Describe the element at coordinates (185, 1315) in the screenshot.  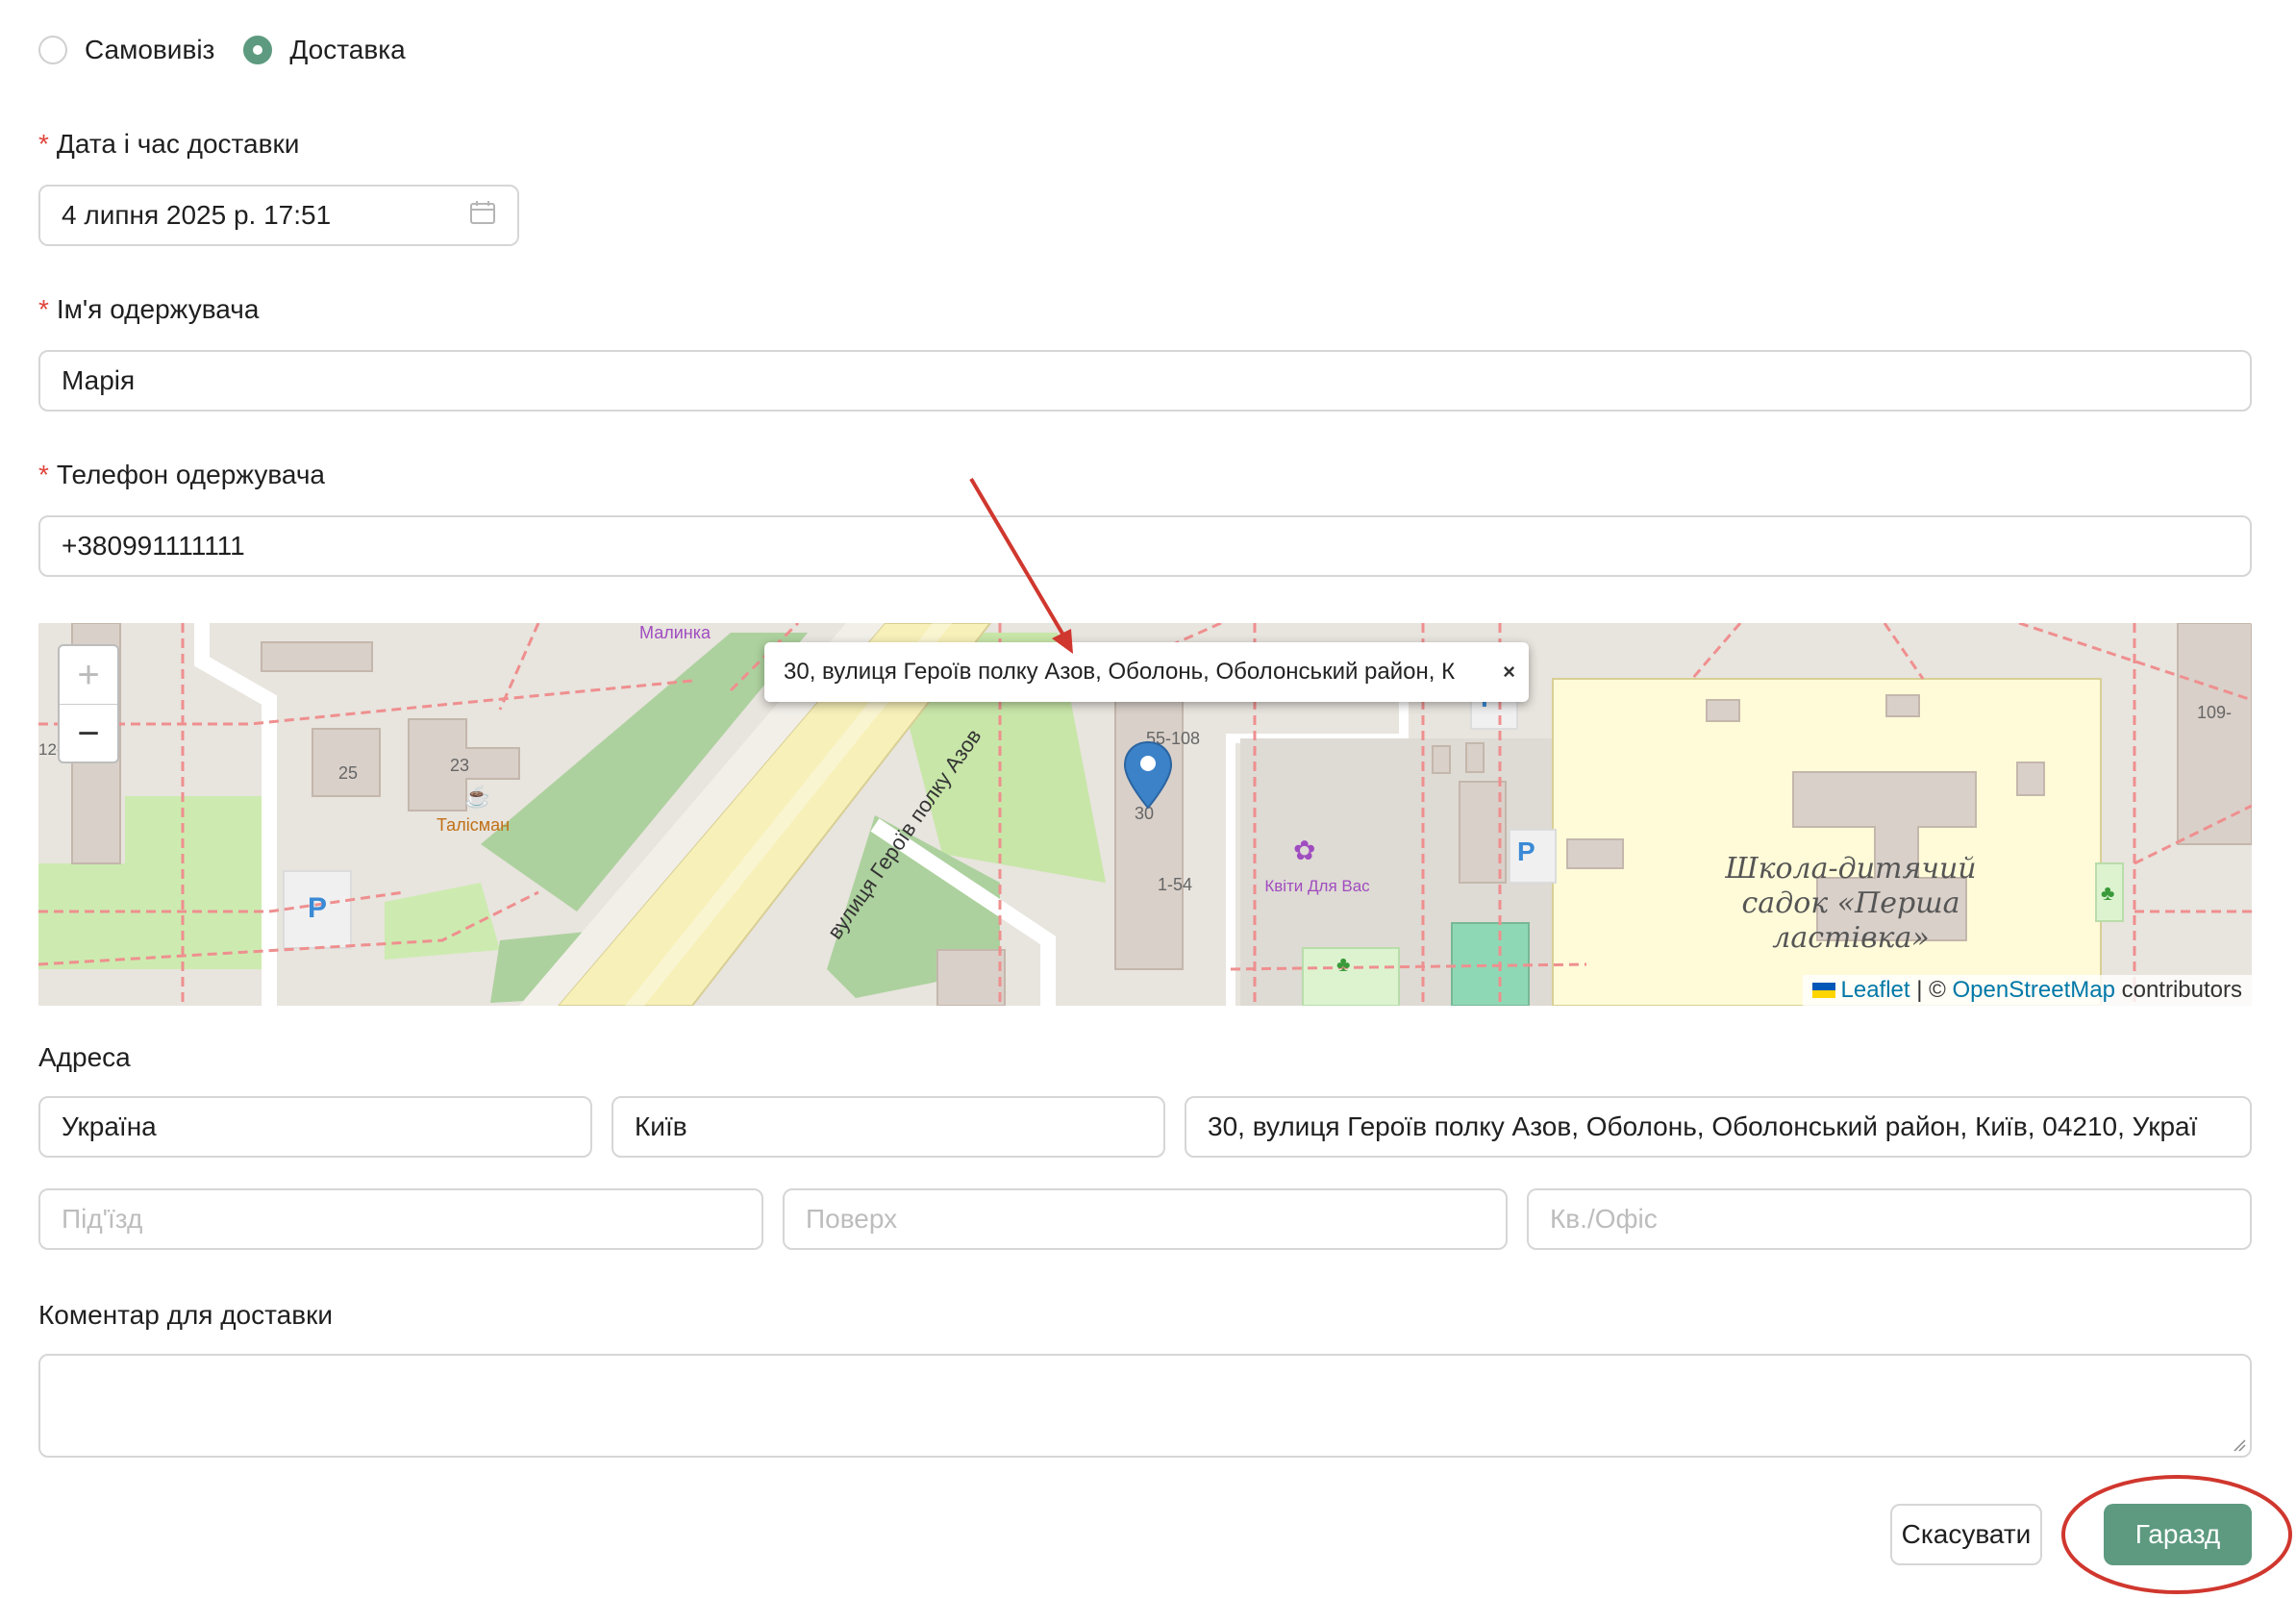
I see `comment-label: Коментар для доставки` at that location.